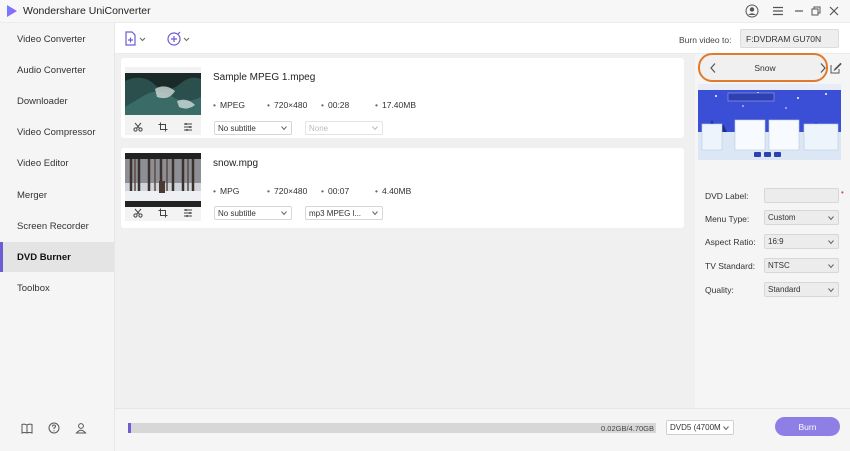  I want to click on sidebar-item-audio-converter: Audio Converter, so click(57, 70).